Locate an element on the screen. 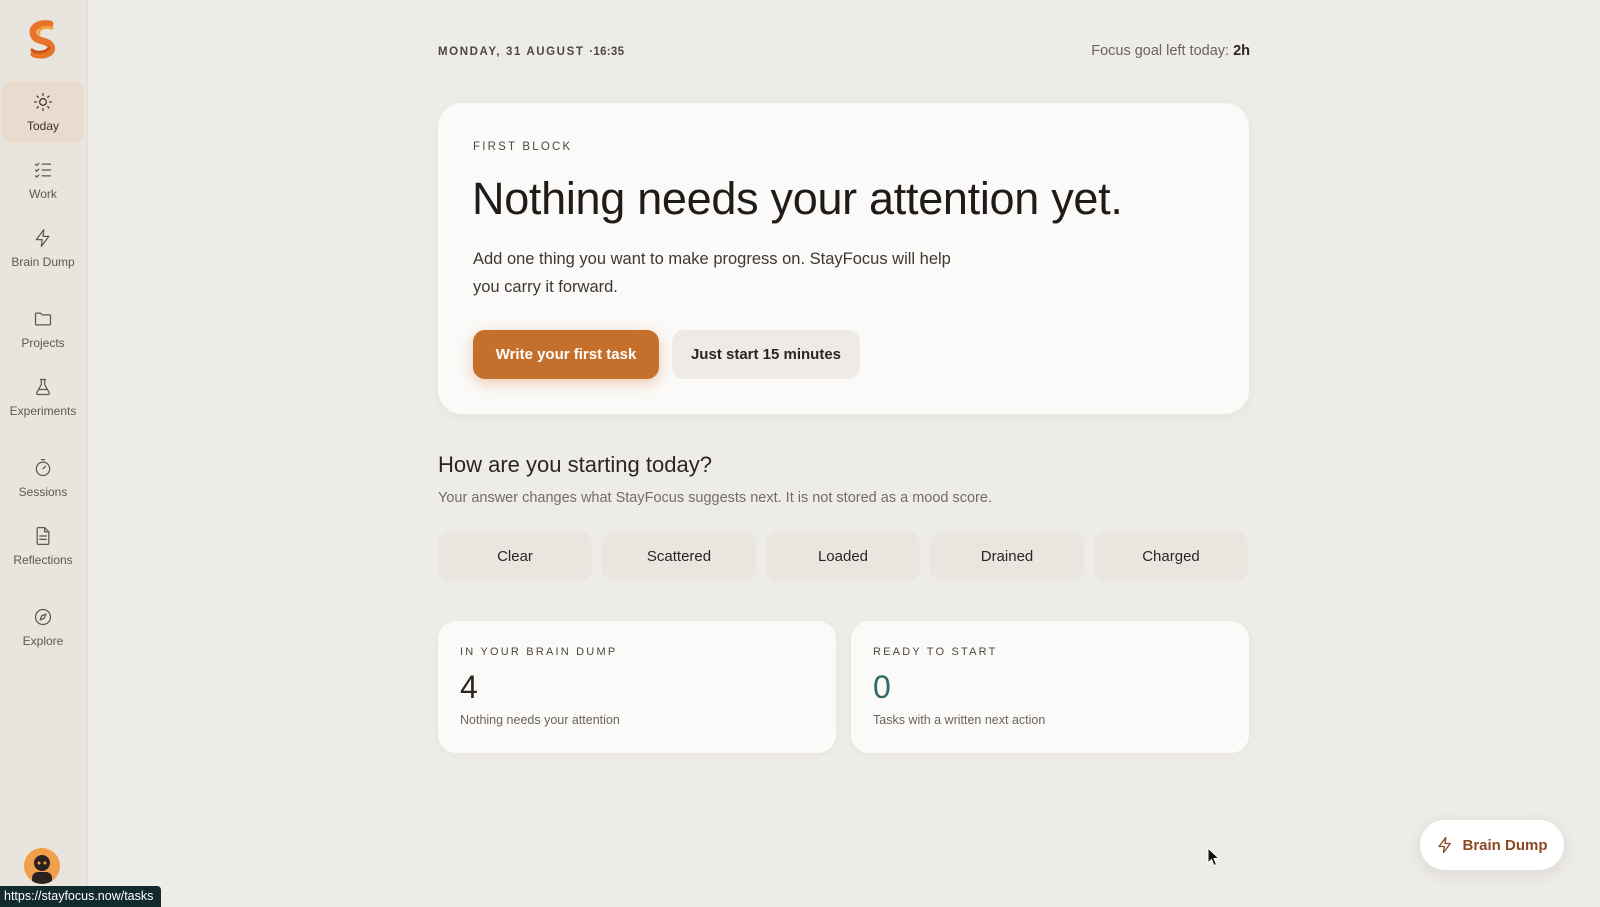 This screenshot has width=1600, height=907. stat-description: Nothing needs your attention is located at coordinates (540, 720).